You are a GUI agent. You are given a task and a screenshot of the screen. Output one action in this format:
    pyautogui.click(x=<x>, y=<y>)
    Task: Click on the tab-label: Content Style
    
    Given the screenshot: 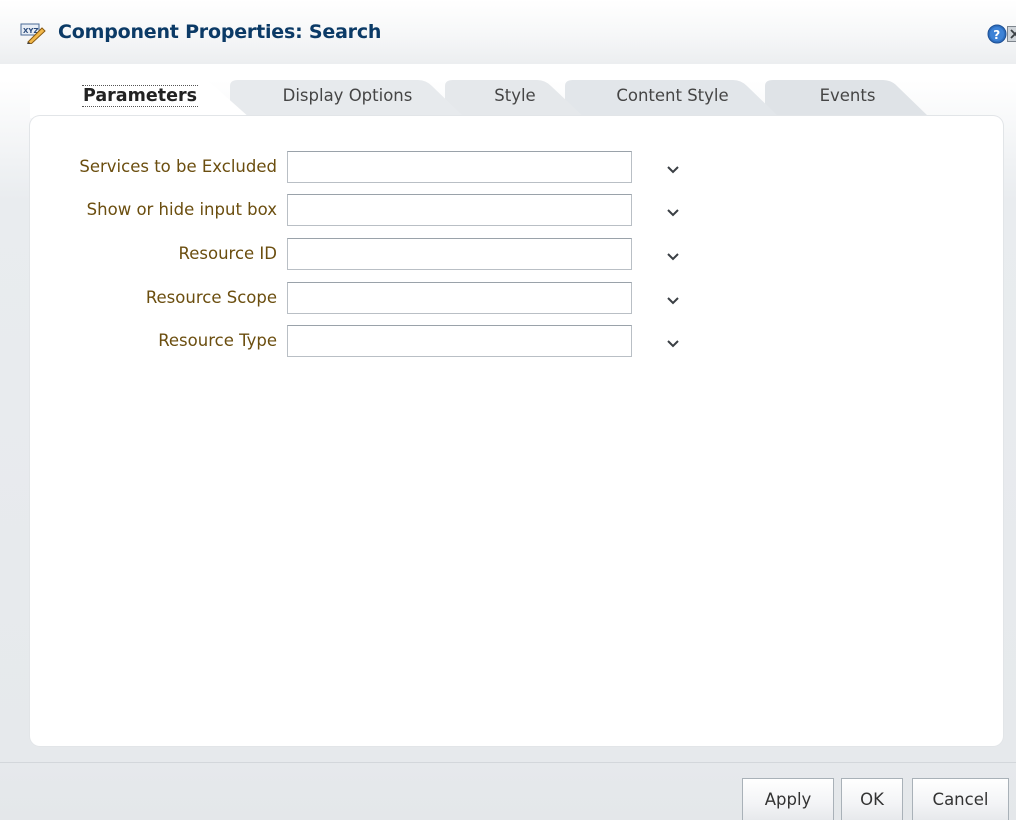 What is the action you would take?
    pyautogui.click(x=672, y=95)
    